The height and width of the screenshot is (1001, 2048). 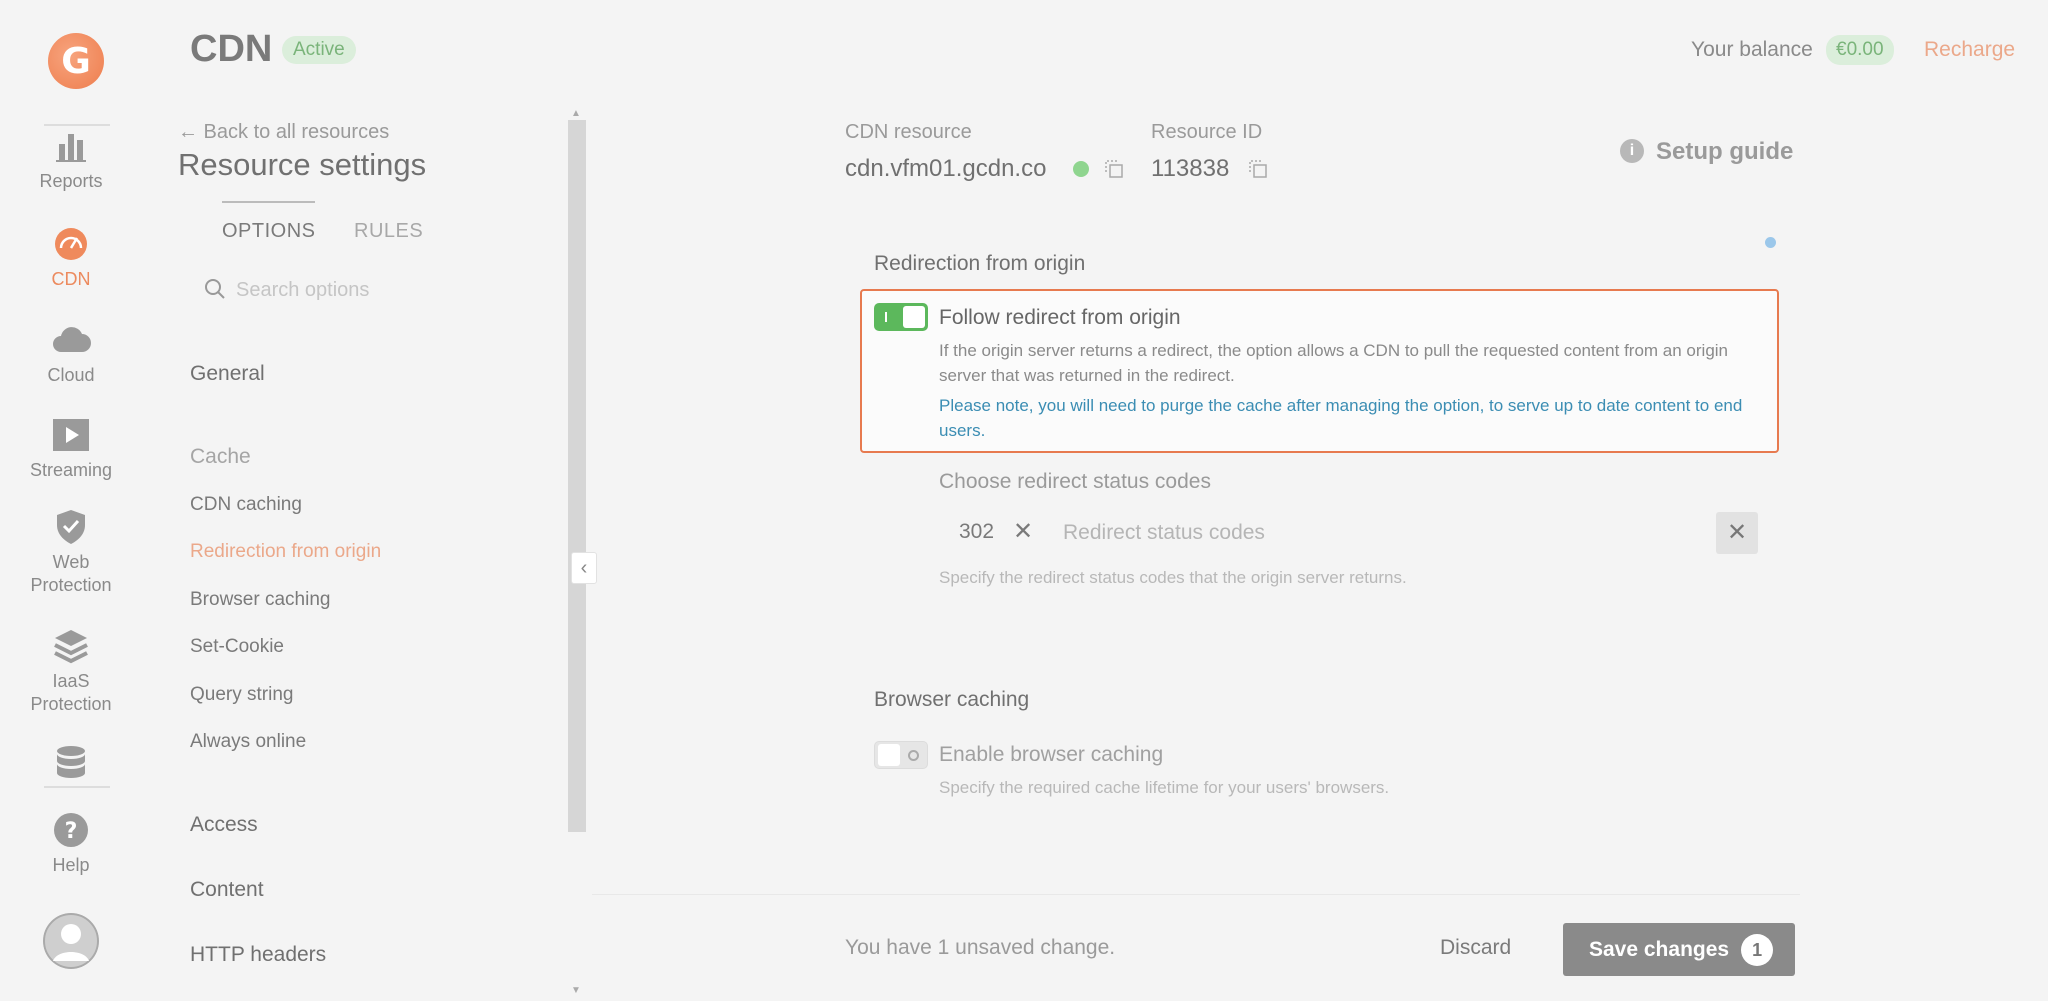 What do you see at coordinates (227, 890) in the screenshot?
I see `group-content: Content` at bounding box center [227, 890].